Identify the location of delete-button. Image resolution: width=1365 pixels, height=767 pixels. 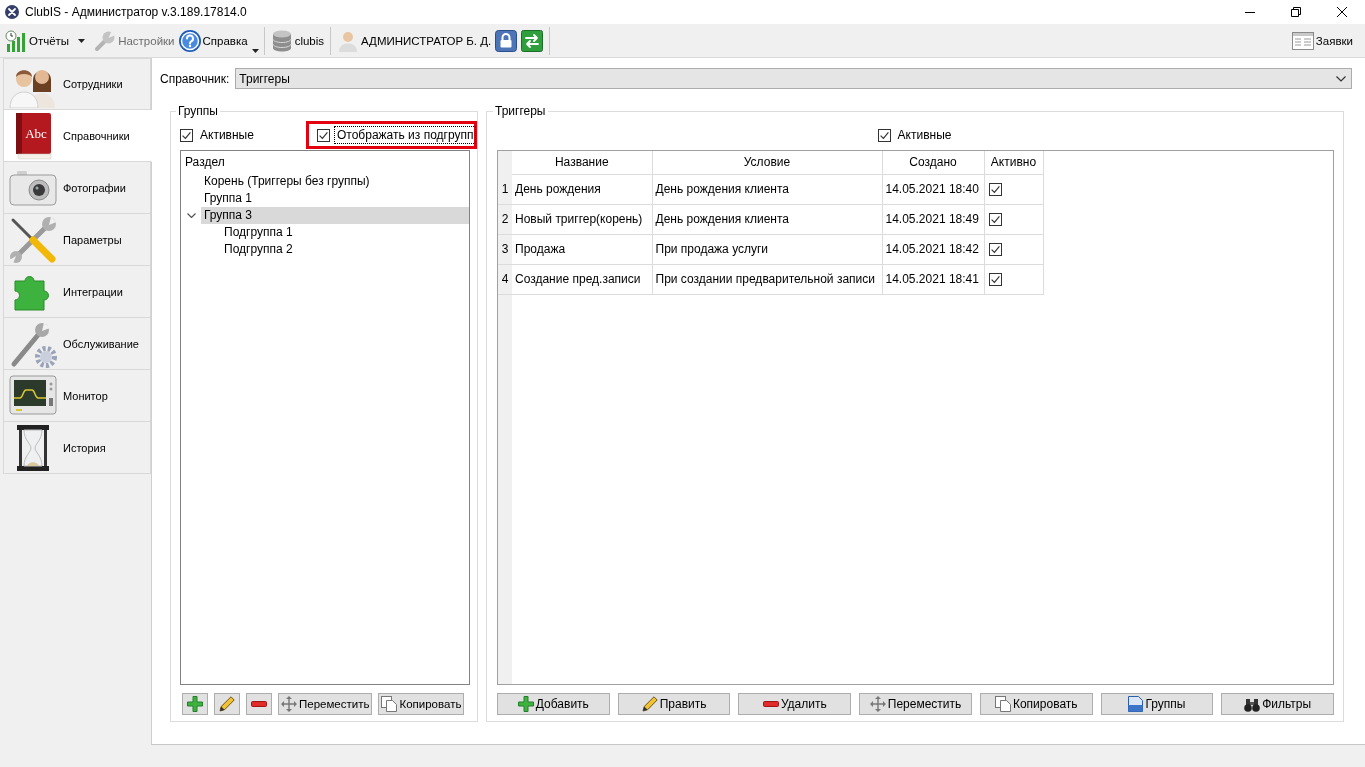
(259, 704).